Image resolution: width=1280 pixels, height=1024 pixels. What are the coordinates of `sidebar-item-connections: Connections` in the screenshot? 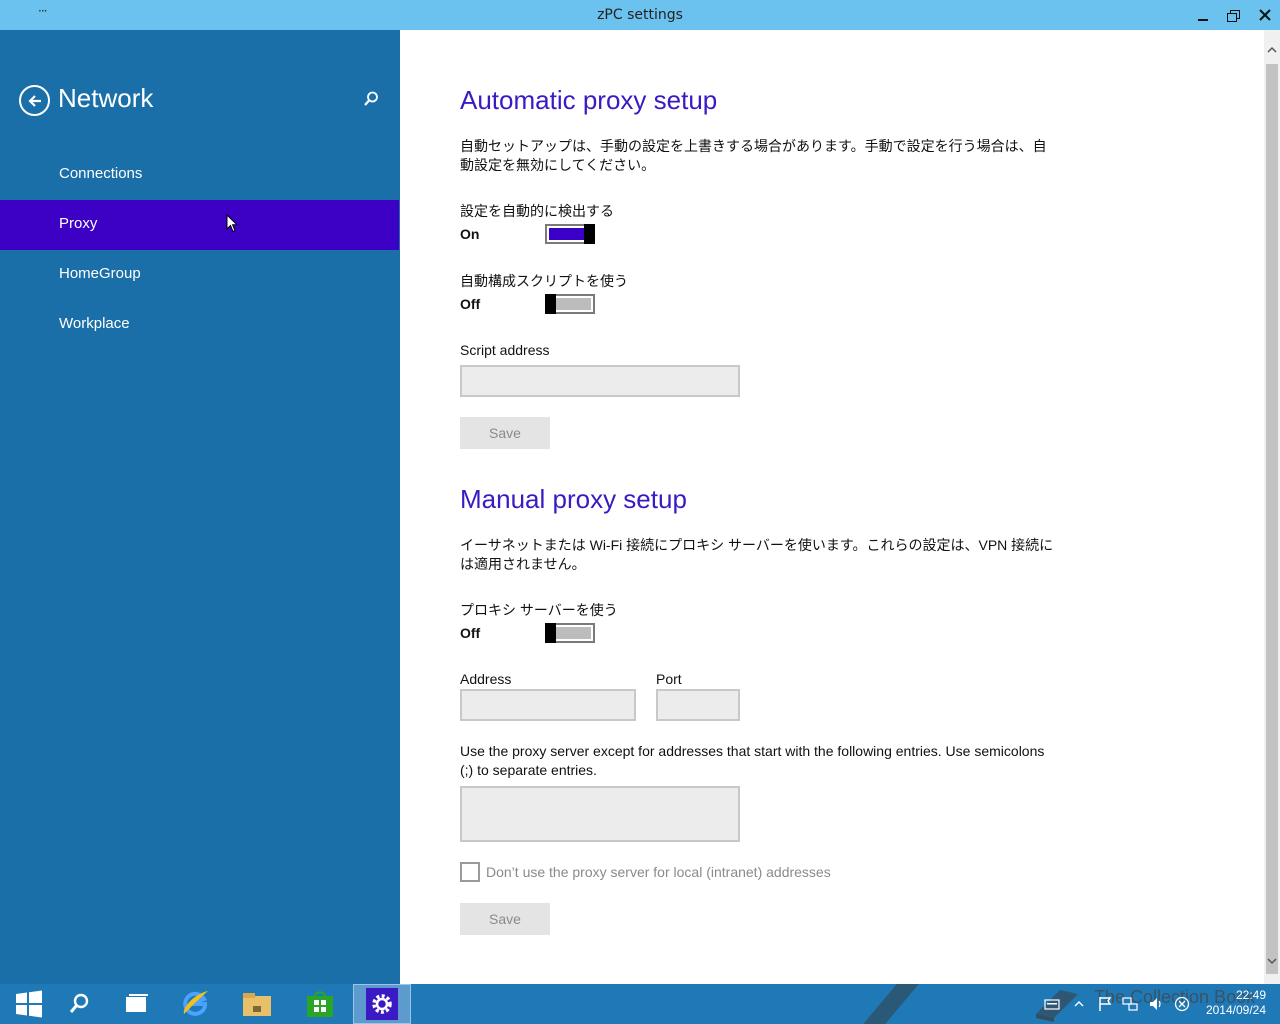 It's located at (199, 175).